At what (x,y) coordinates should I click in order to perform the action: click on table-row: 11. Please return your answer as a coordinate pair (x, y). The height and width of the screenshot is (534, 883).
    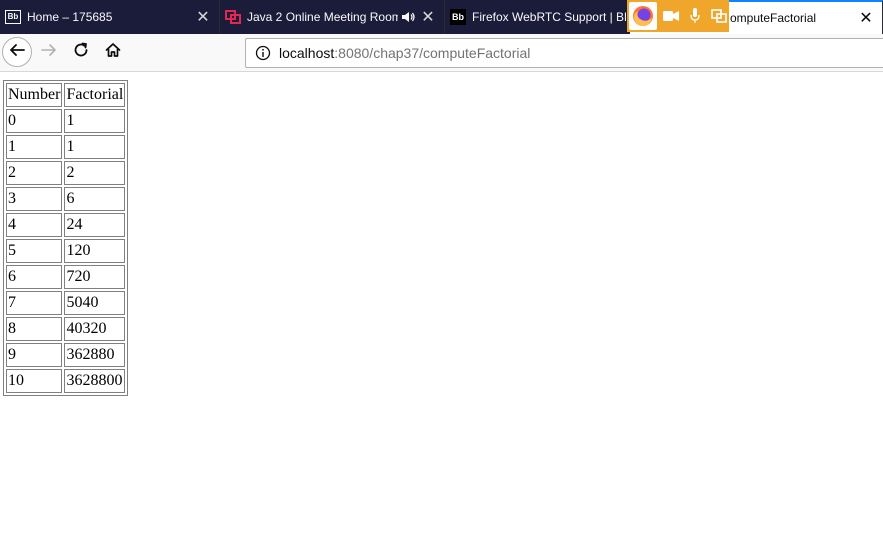
    Looking at the image, I should click on (66, 147).